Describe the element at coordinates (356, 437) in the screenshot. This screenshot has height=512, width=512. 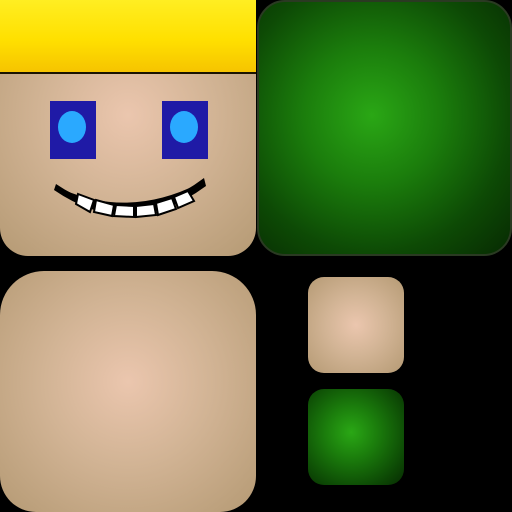
I see `green-small-tile` at that location.